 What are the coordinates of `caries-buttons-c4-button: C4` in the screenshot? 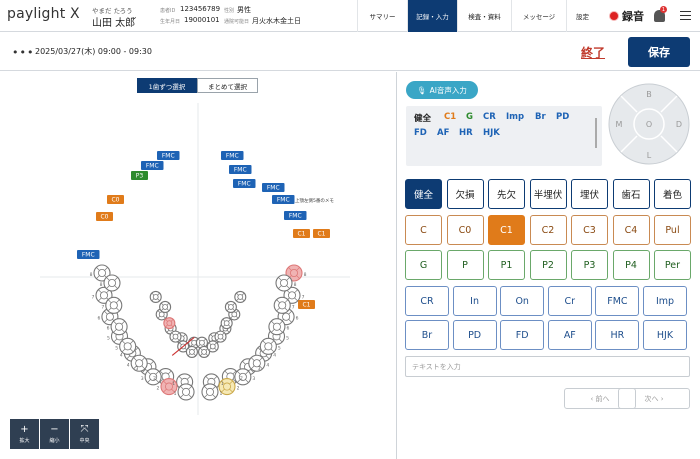 It's located at (631, 230).